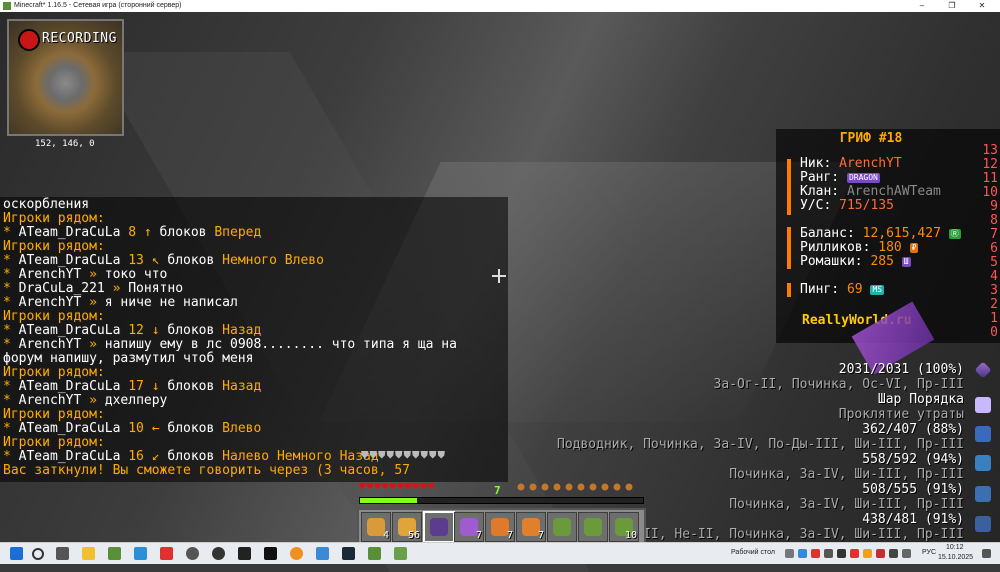  What do you see at coordinates (753, 552) in the screenshot?
I see `desktop-label: Рабочий стол` at bounding box center [753, 552].